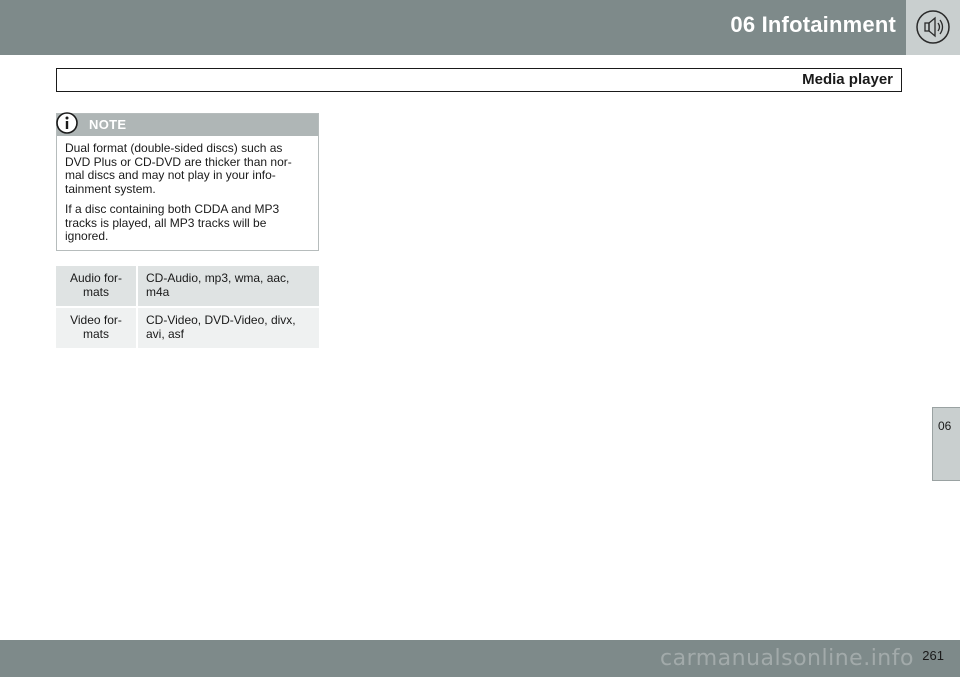 This screenshot has height=677, width=960. I want to click on speaker-icon, so click(933, 27).